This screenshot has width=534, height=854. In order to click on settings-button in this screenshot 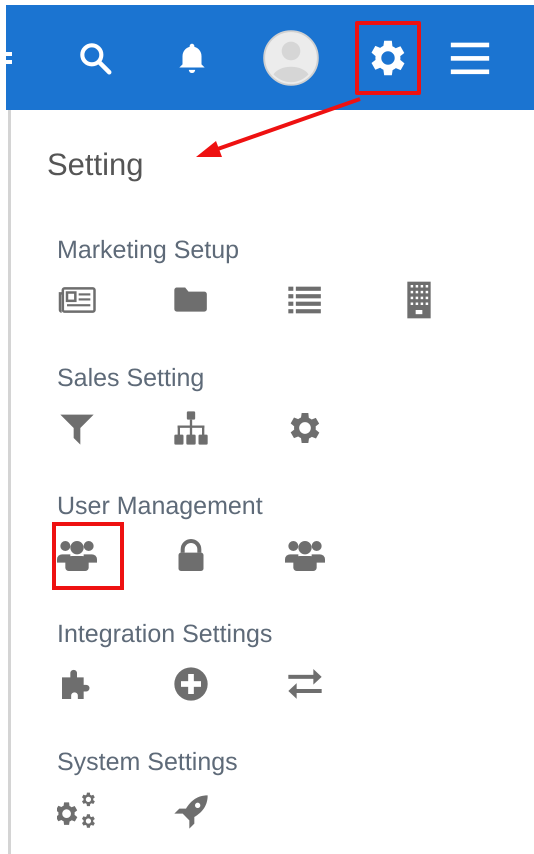, I will do `click(388, 57)`.